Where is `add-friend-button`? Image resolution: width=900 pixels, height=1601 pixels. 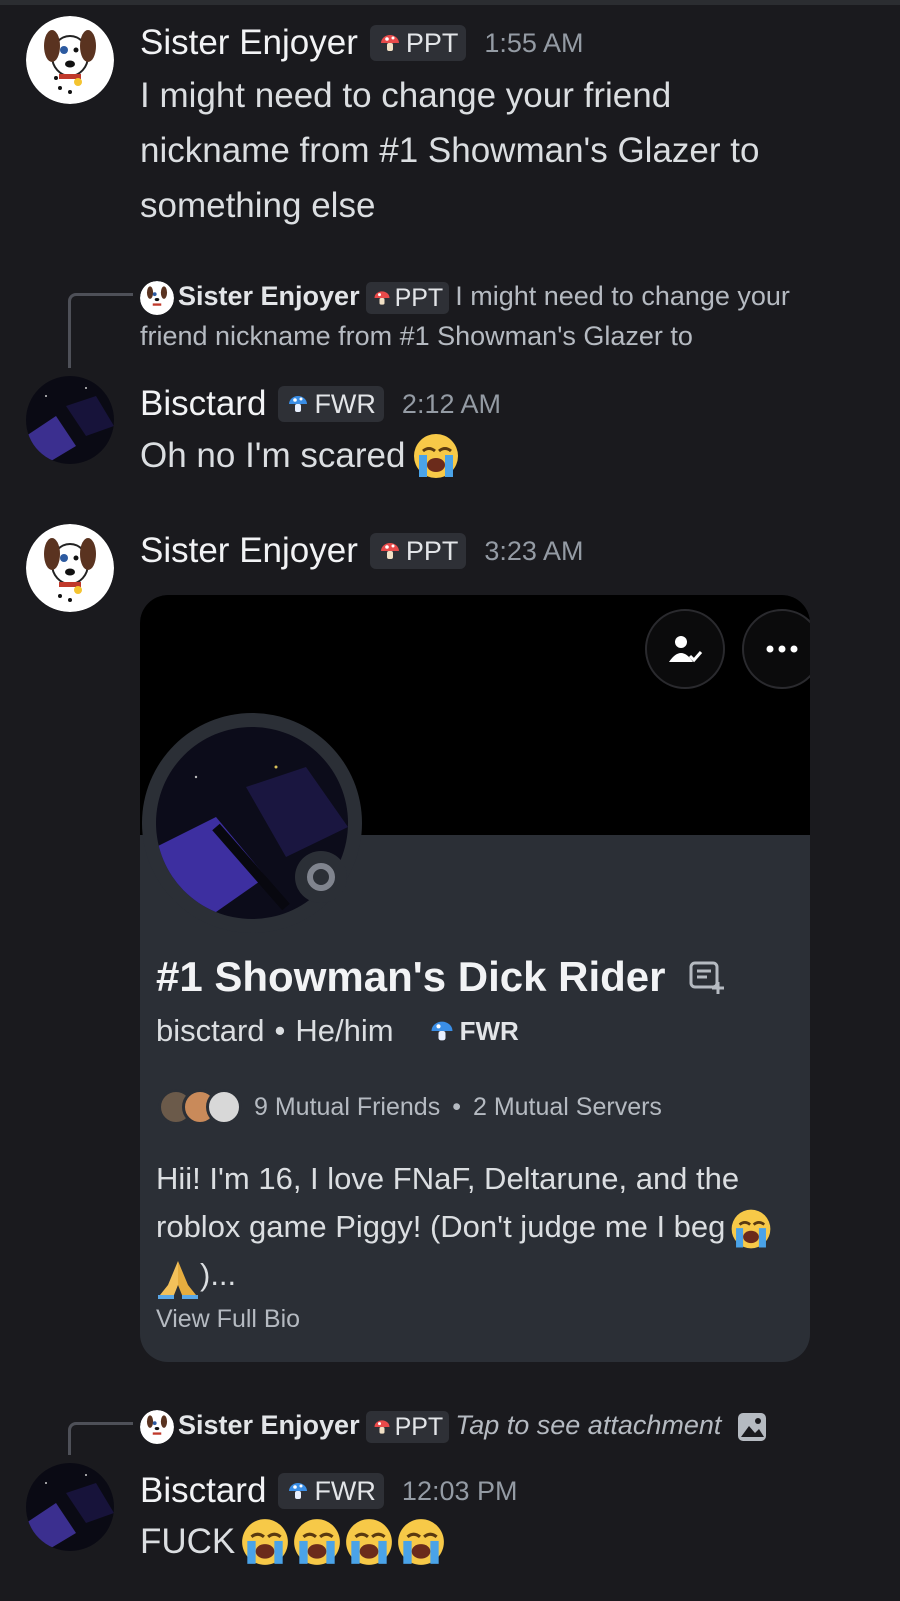
add-friend-button is located at coordinates (685, 649).